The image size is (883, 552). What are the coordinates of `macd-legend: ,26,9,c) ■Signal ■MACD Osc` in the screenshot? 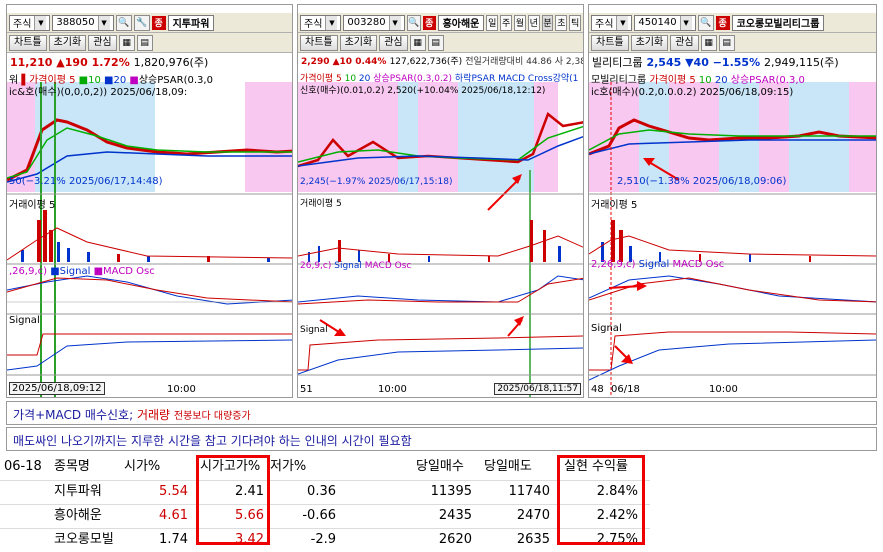 It's located at (82, 271).